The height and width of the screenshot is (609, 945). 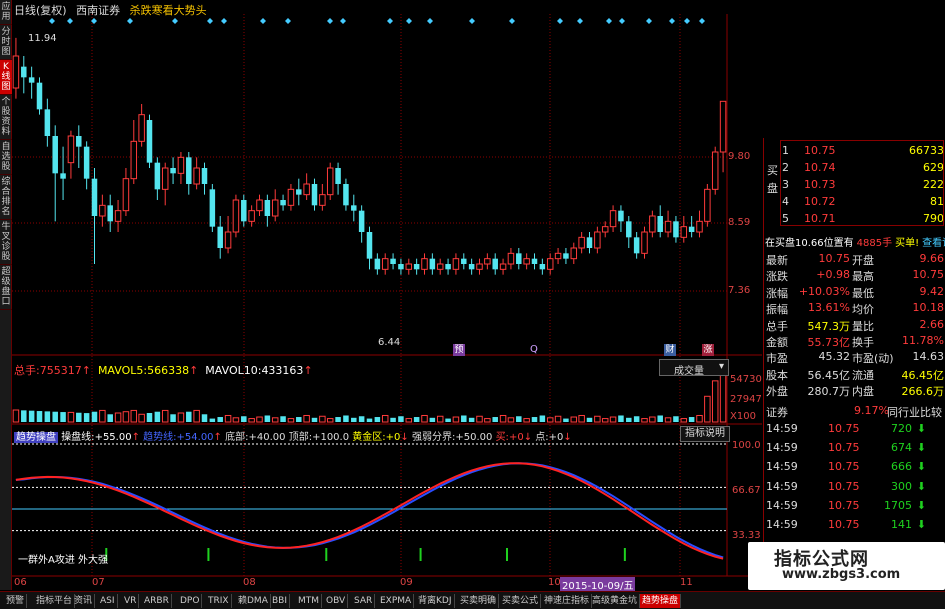 What do you see at coordinates (6, 242) in the screenshot?
I see `left-tab: 牛叉诊股` at bounding box center [6, 242].